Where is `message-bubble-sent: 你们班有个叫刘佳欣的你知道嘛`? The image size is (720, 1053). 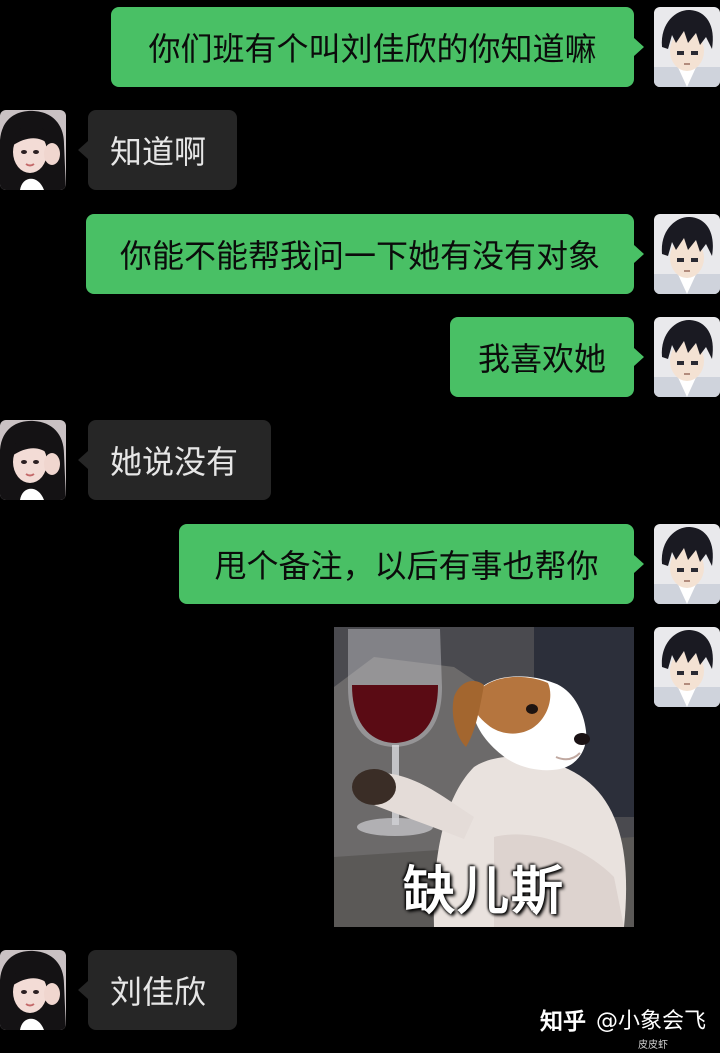
message-bubble-sent: 你们班有个叫刘佳欣的你知道嘛 is located at coordinates (372, 47).